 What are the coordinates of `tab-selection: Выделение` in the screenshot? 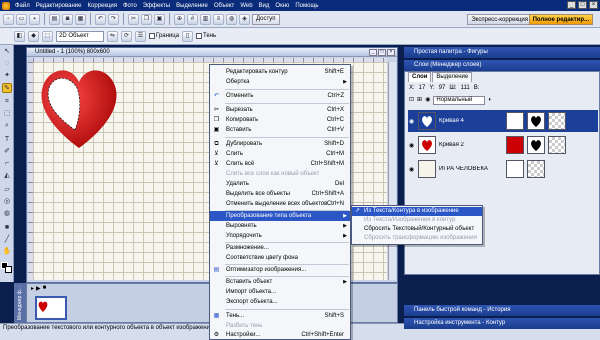 It's located at (452, 77).